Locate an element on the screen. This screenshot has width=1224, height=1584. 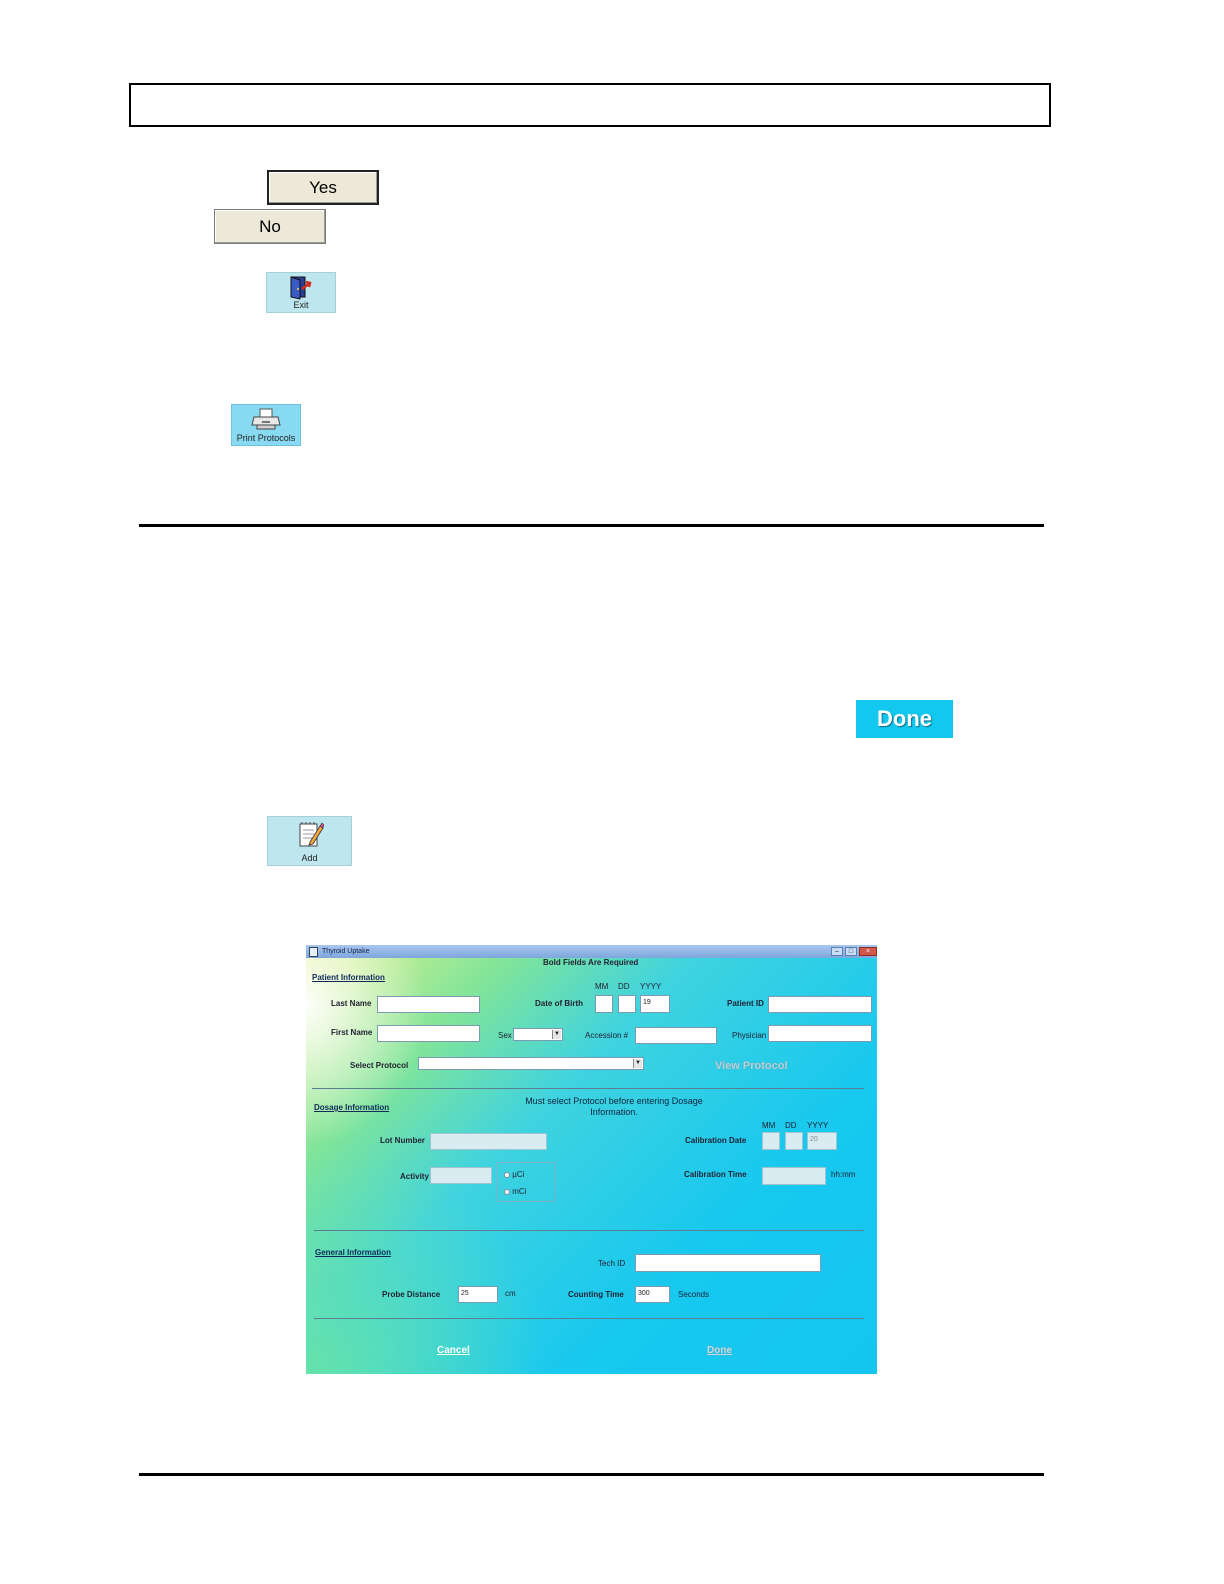
print-protocols-button: Print Protocols is located at coordinates (266, 425).